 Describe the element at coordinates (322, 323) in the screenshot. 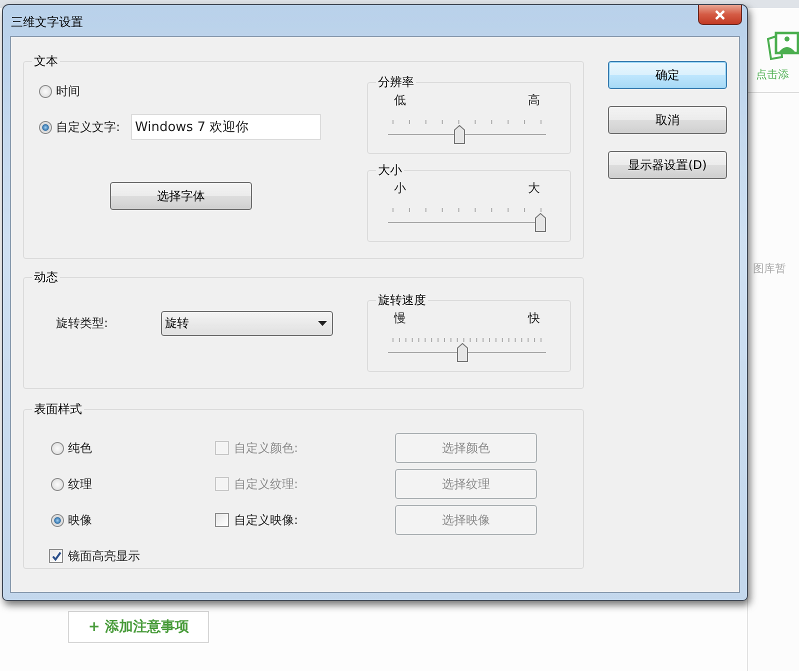

I see `caret-icon` at that location.